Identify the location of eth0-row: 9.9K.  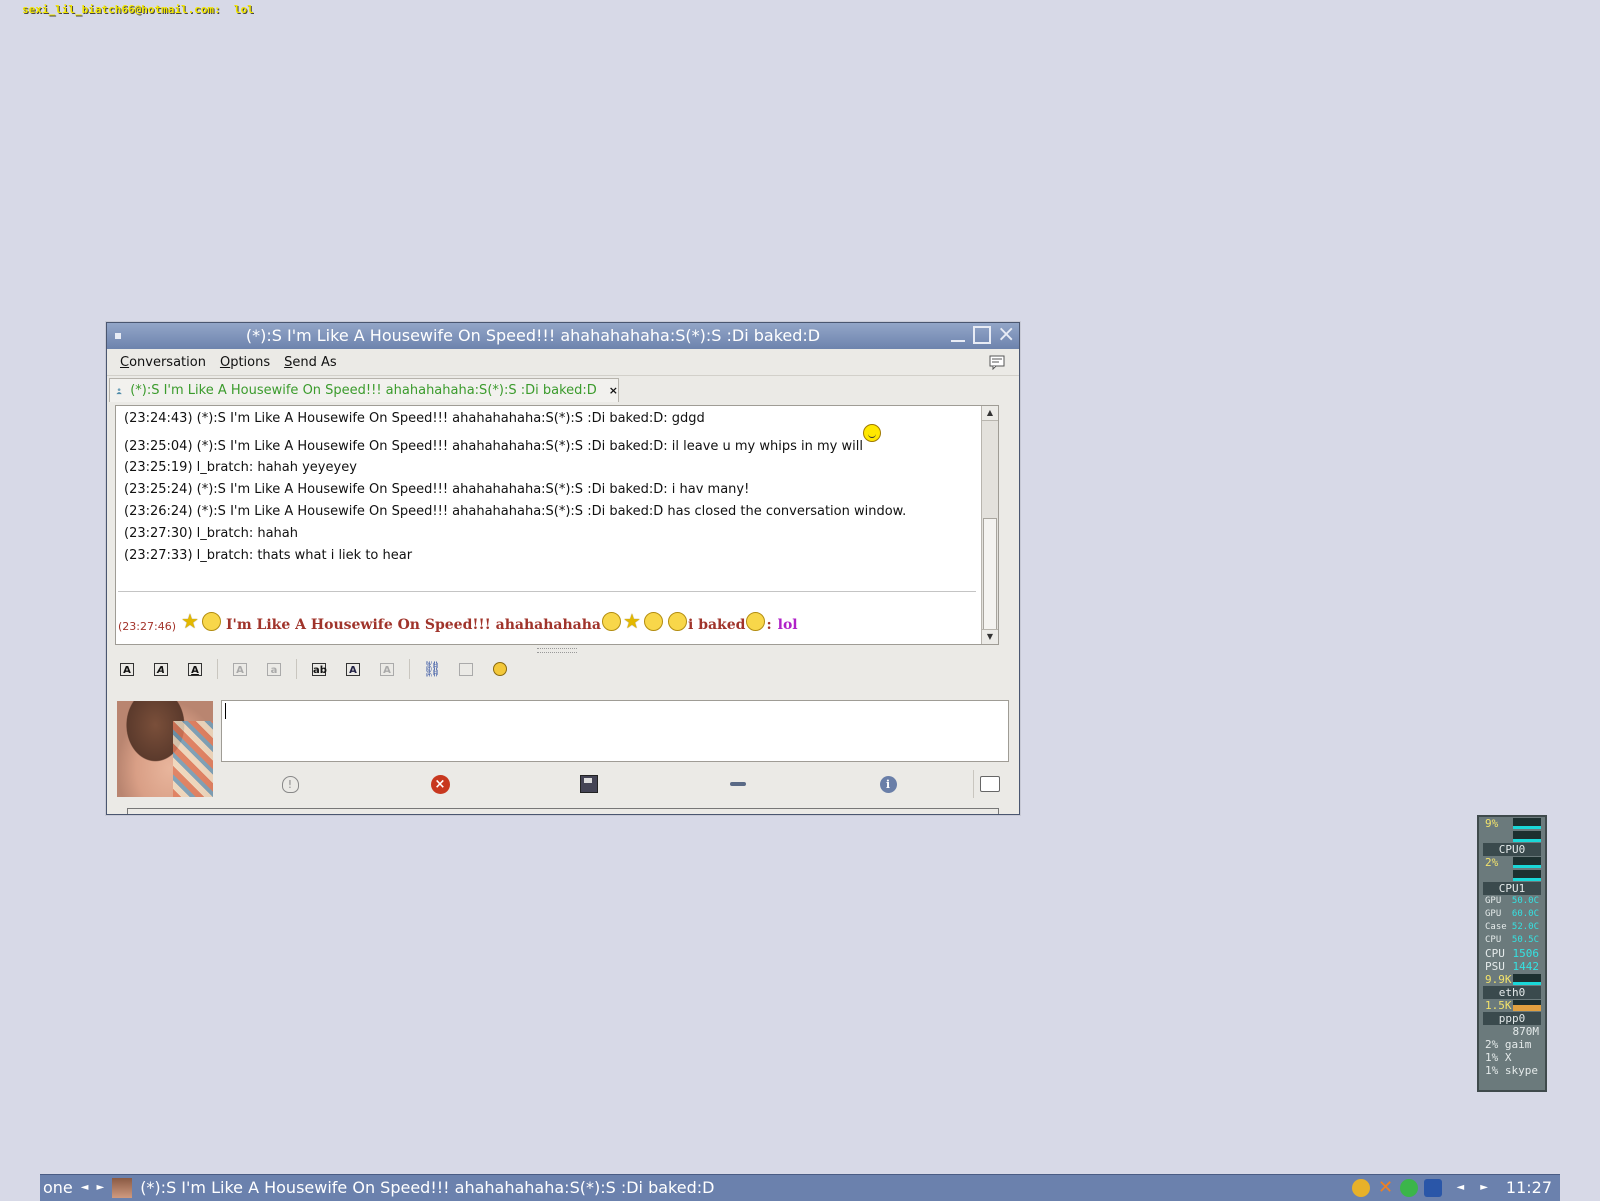
(1512, 979).